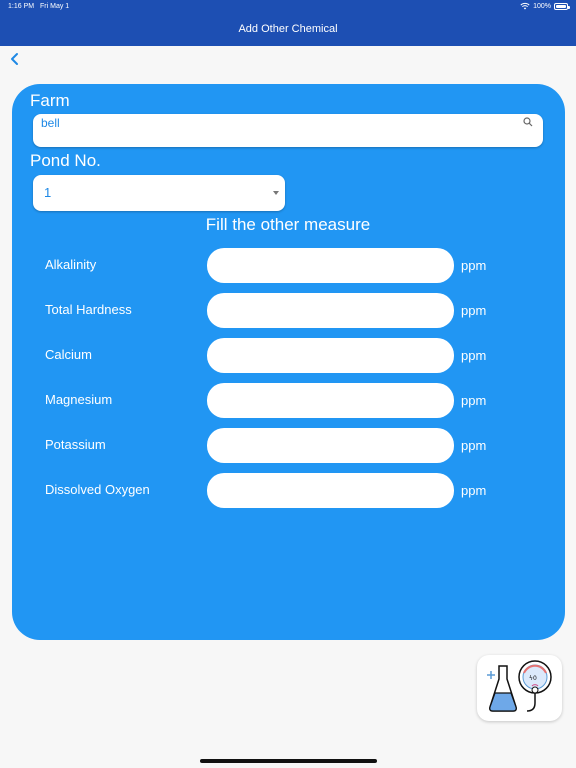 The width and height of the screenshot is (576, 768). I want to click on home-indicator, so click(288, 761).